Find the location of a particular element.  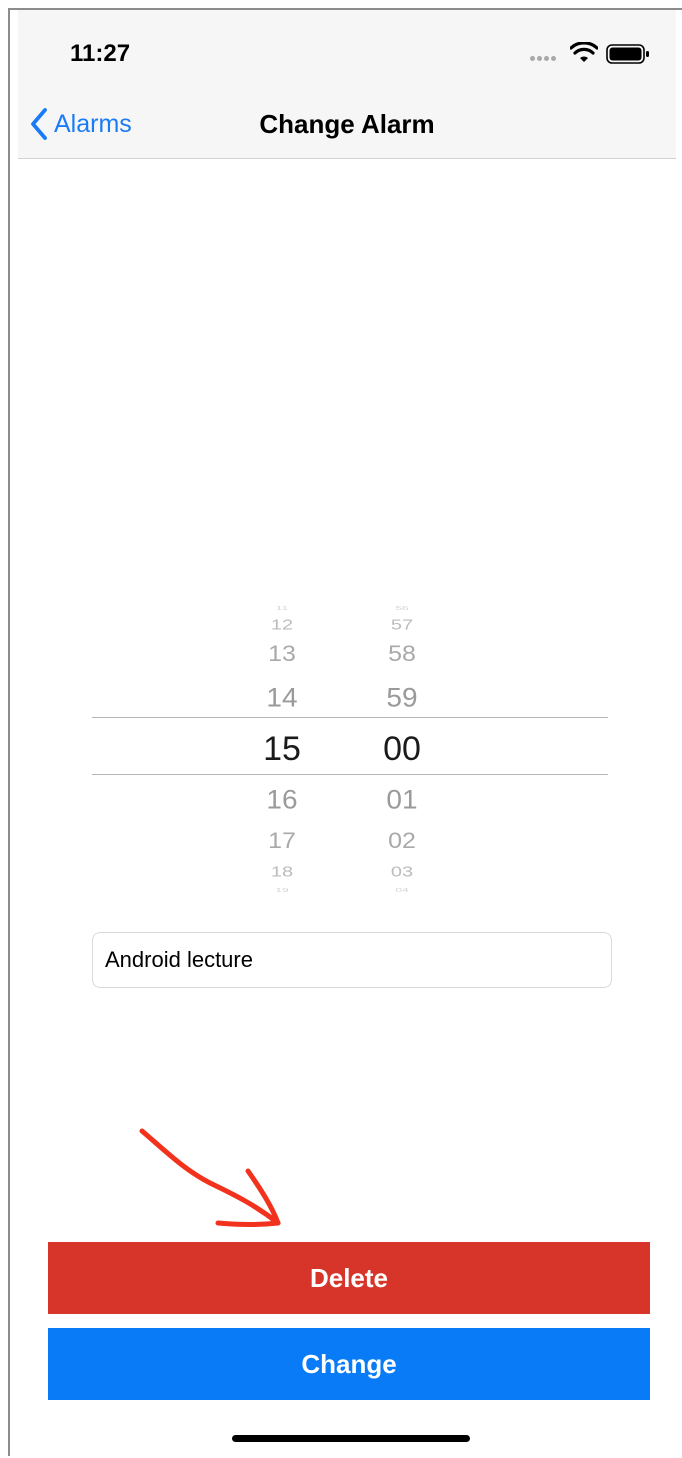

red-arrow-annotation is located at coordinates (210, 1177).